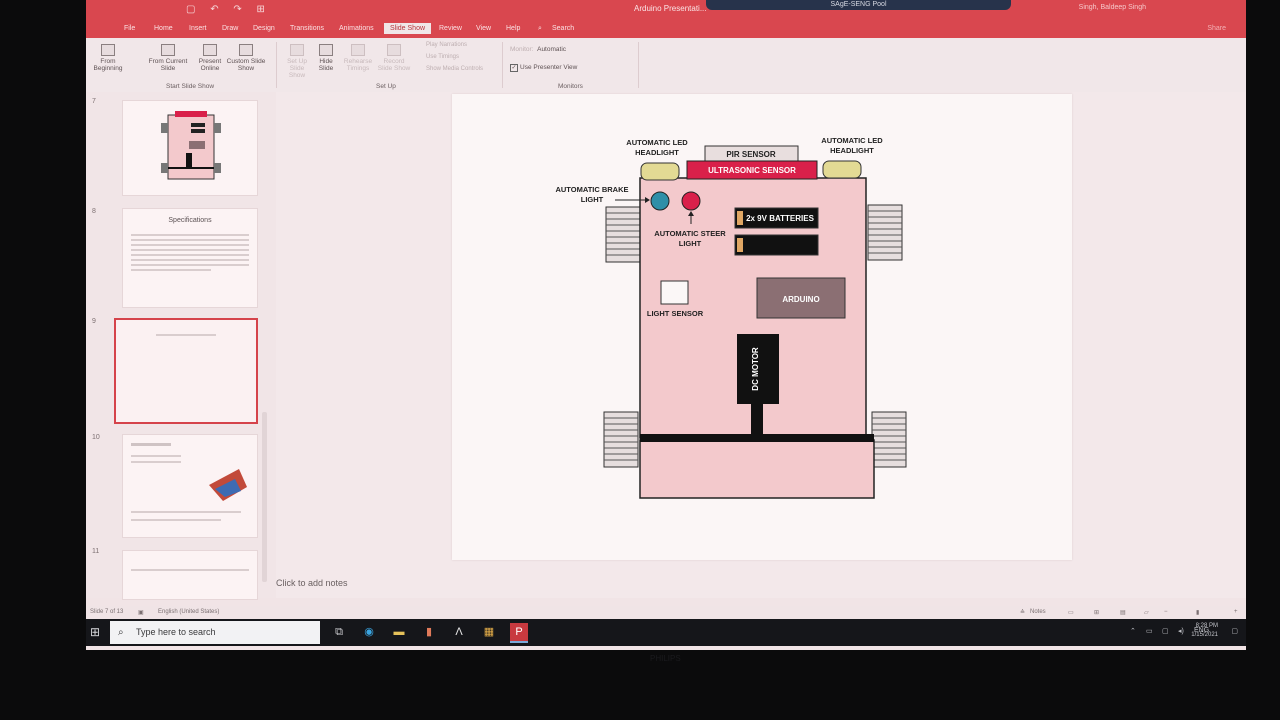 The width and height of the screenshot is (1280, 720). Describe the element at coordinates (215, 632) in the screenshot. I see `taskbar-search: ⌕ Type here to search` at that location.